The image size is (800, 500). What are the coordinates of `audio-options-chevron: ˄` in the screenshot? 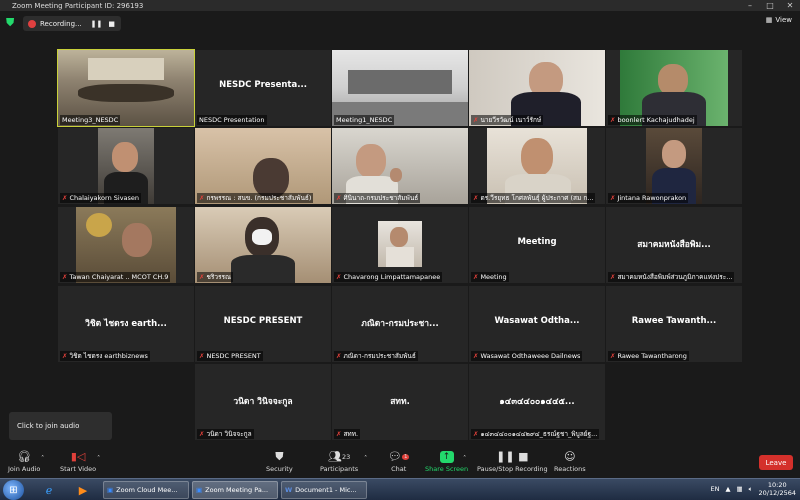 It's located at (42, 458).